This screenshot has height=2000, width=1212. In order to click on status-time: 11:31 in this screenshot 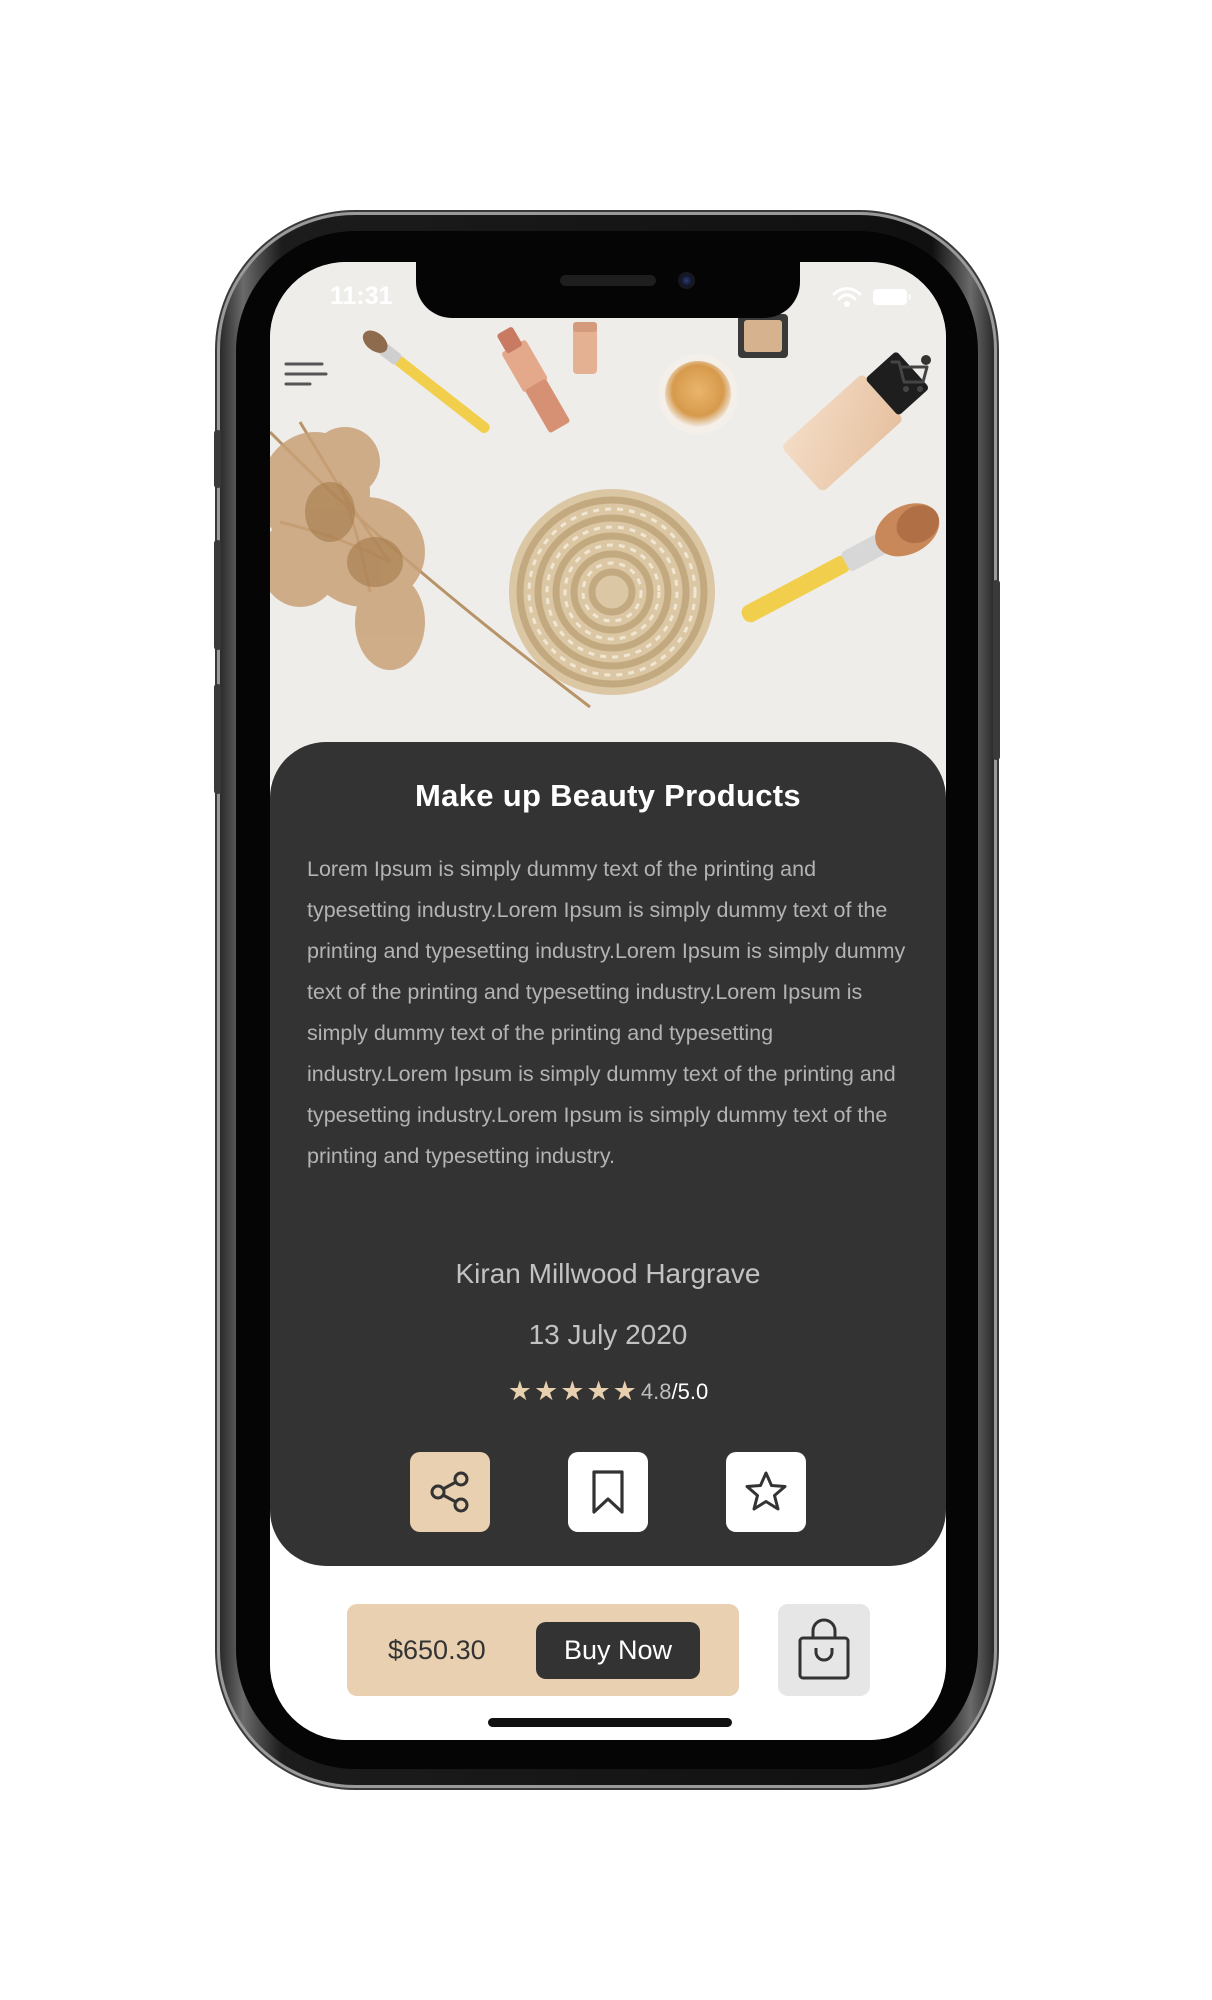, I will do `click(361, 296)`.